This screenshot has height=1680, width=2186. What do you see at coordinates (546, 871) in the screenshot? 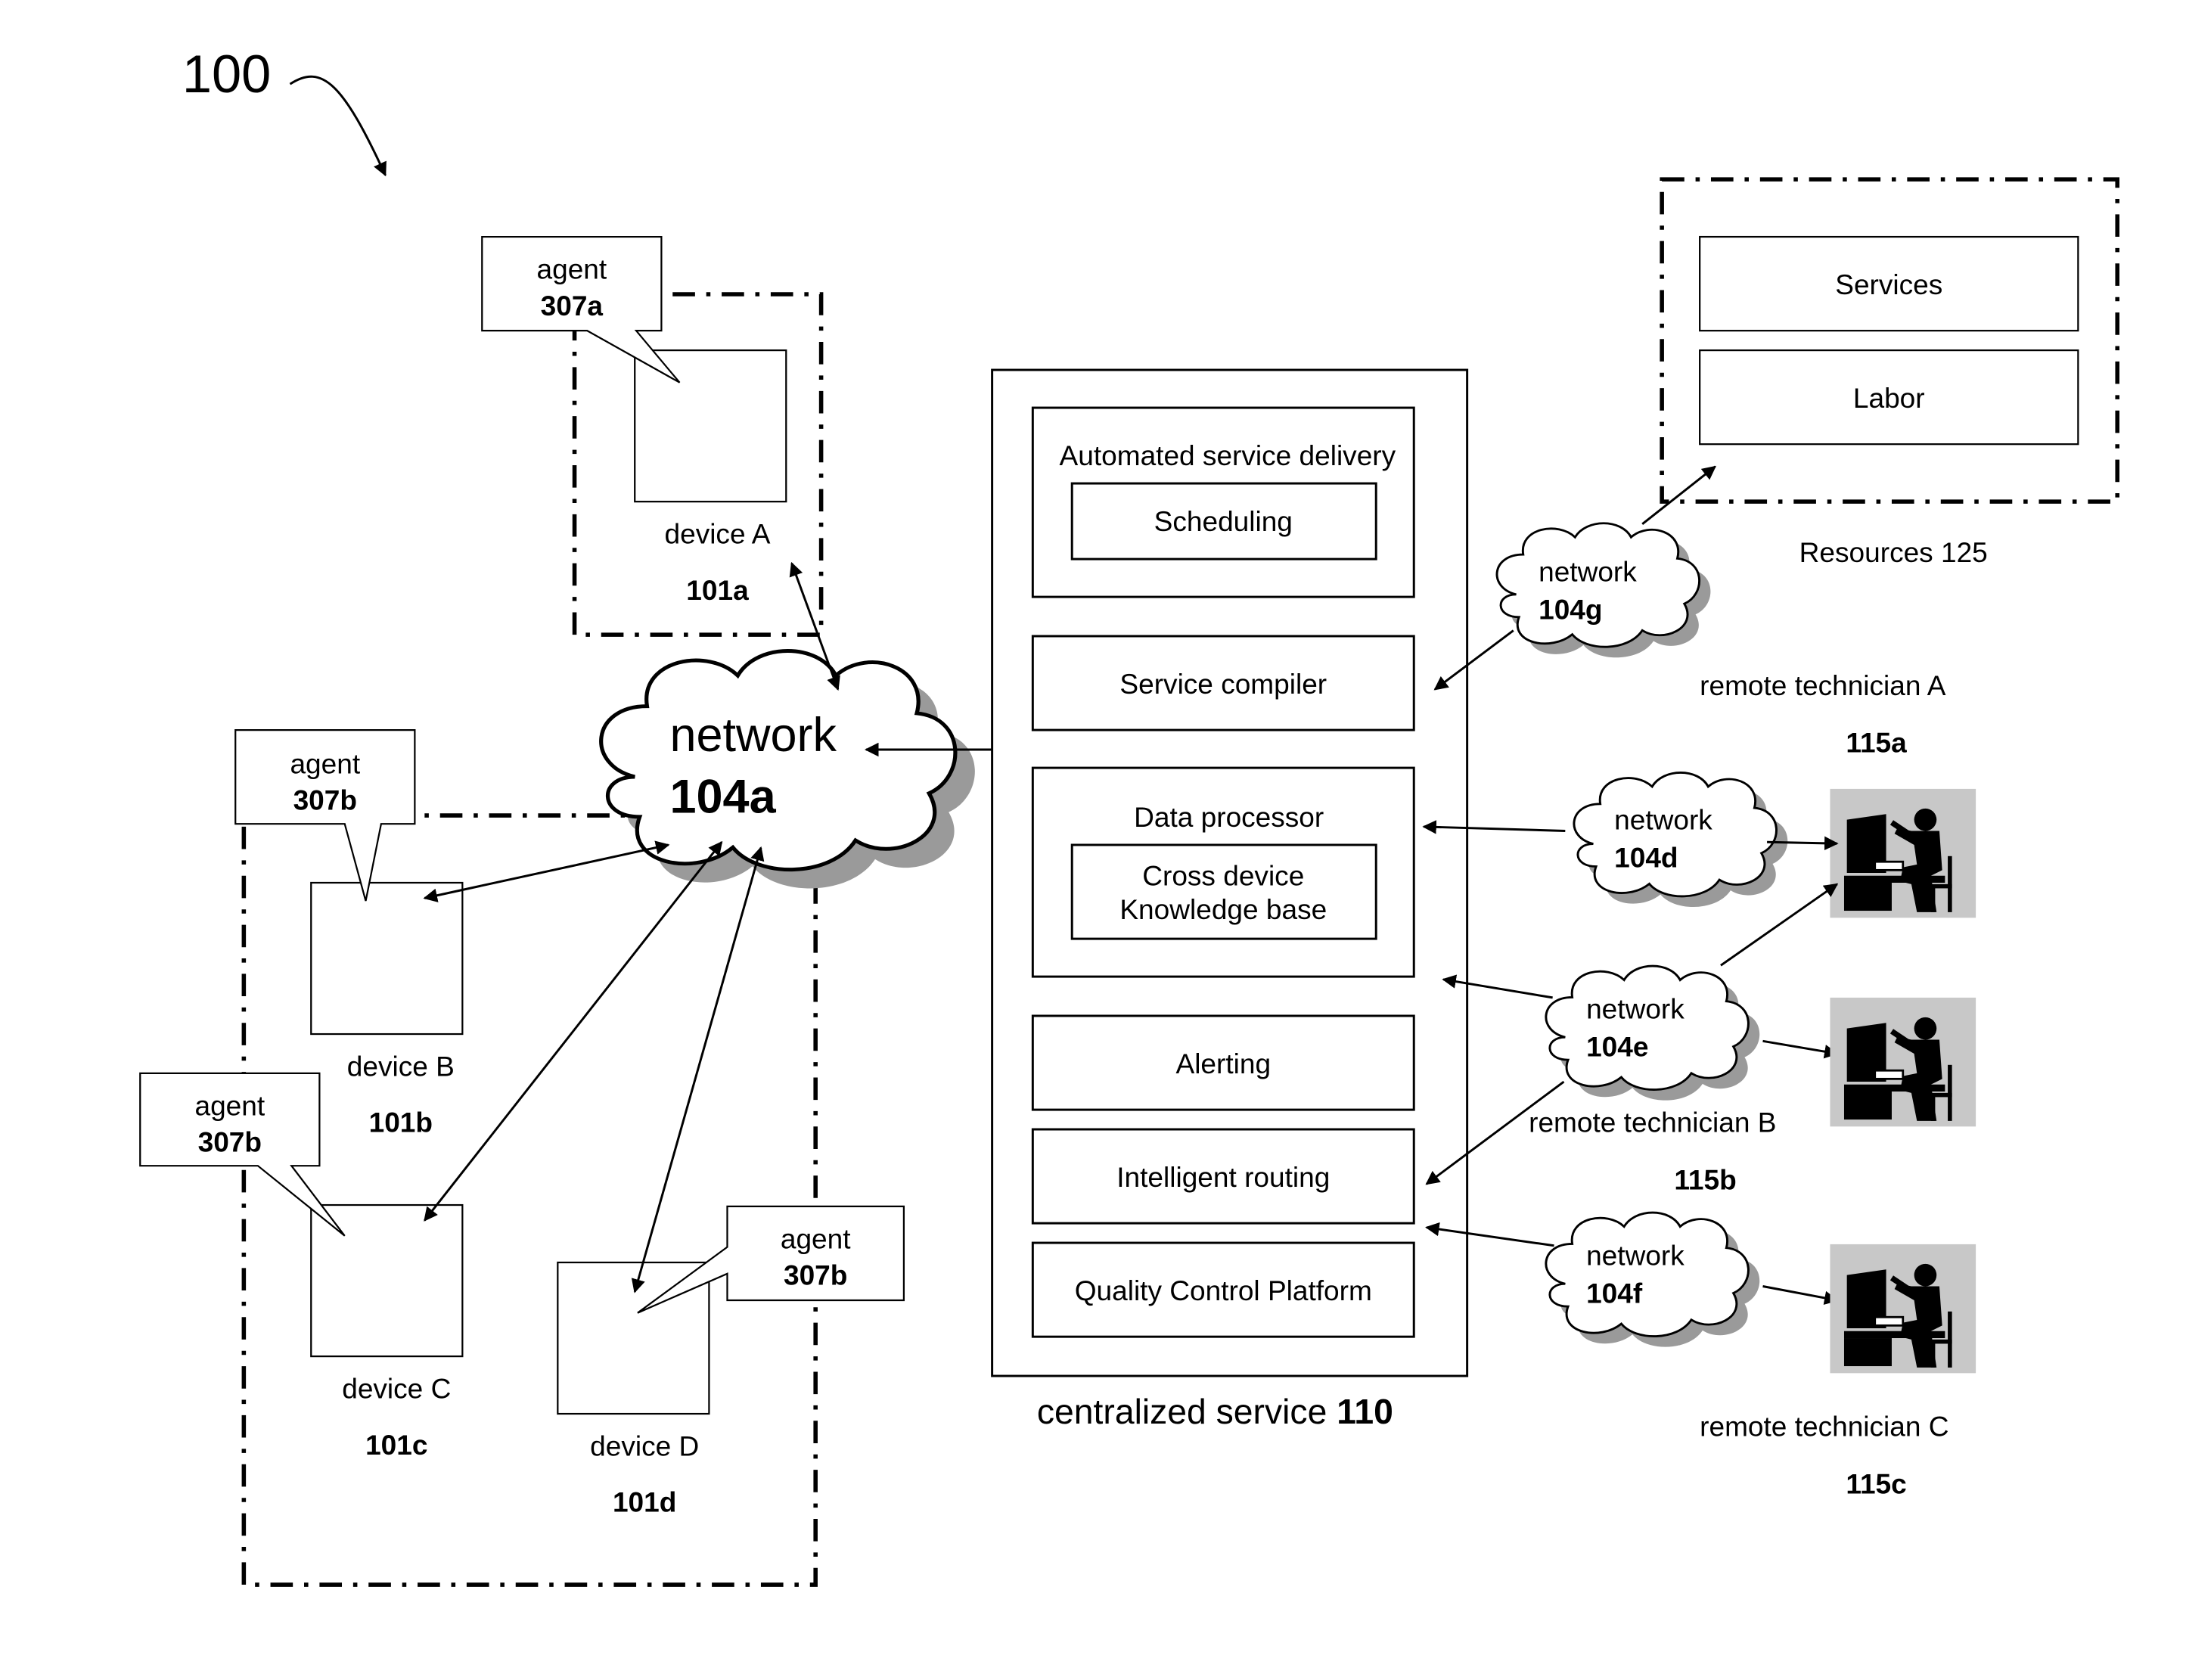
I see `arrow-device-b-network` at bounding box center [546, 871].